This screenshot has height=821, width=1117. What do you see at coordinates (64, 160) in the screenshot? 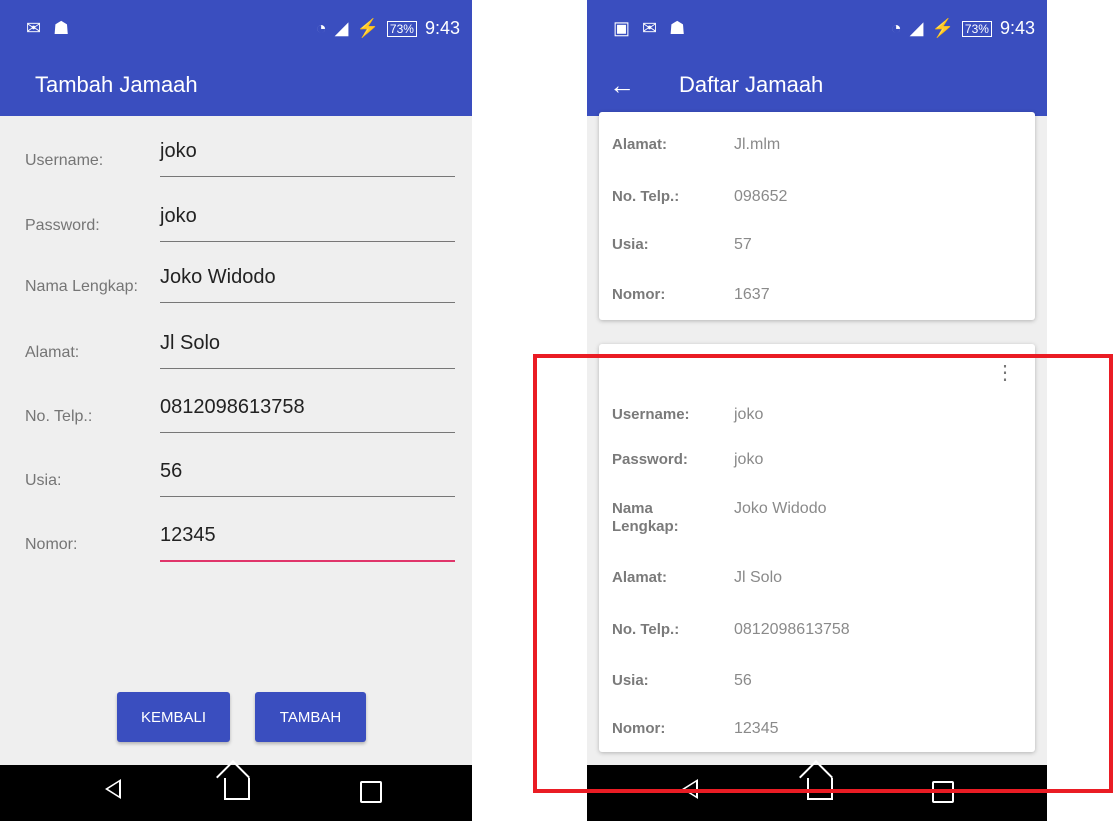
I see `field-label: Username:` at bounding box center [64, 160].